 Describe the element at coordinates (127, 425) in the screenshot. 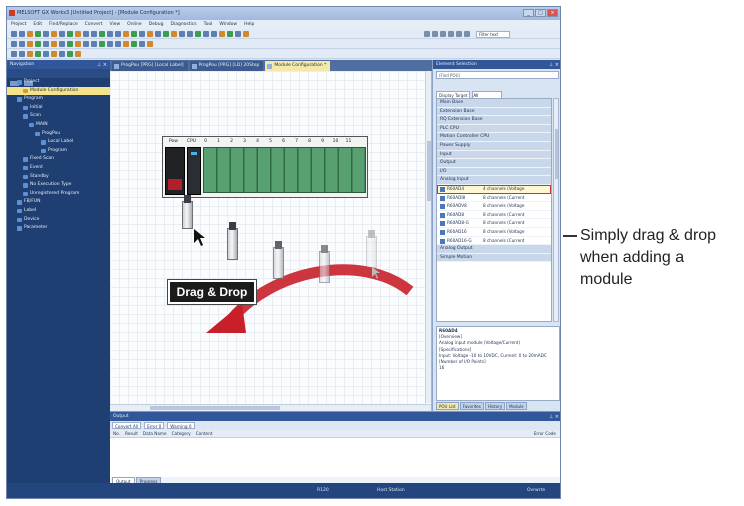

I see `convert-all-button: Convert All` at that location.